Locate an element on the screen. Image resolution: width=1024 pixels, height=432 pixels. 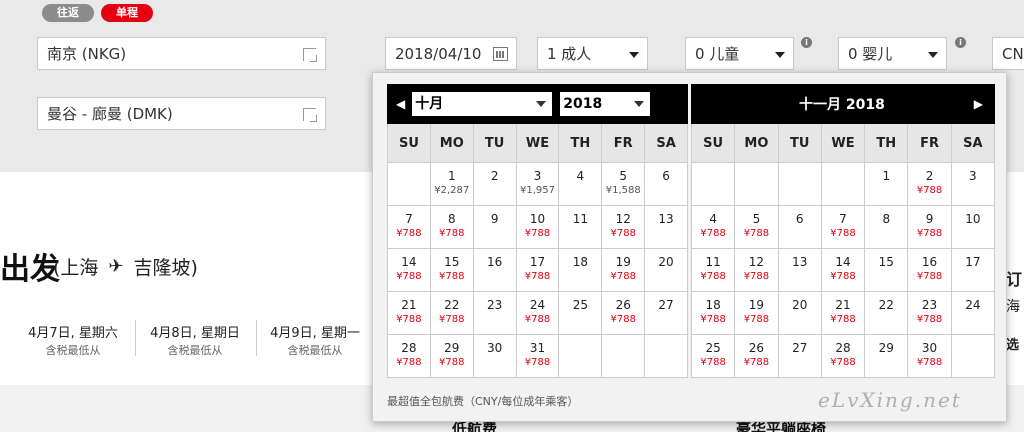
day-cell: 2 is located at coordinates (495, 184).